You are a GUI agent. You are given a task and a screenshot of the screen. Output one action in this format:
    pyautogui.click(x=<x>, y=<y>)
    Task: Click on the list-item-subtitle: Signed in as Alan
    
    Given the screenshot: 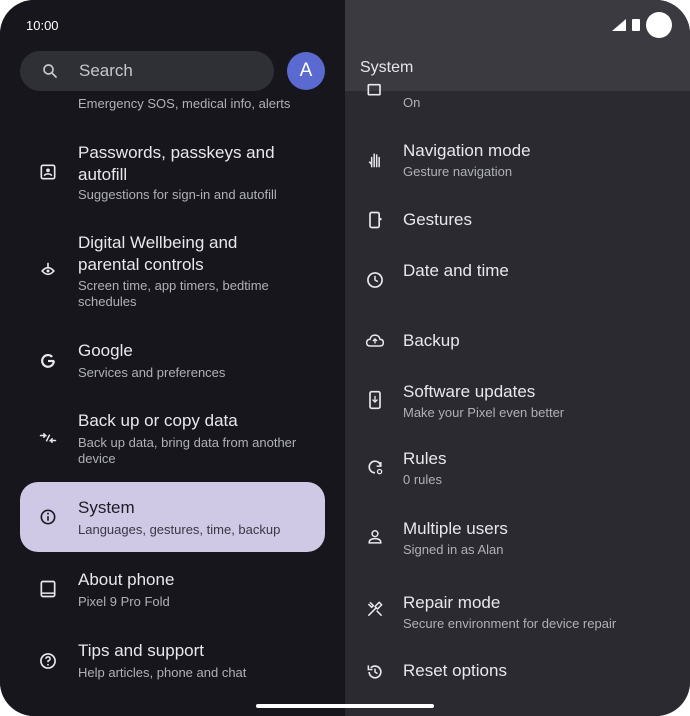 What is the action you would take?
    pyautogui.click(x=453, y=549)
    